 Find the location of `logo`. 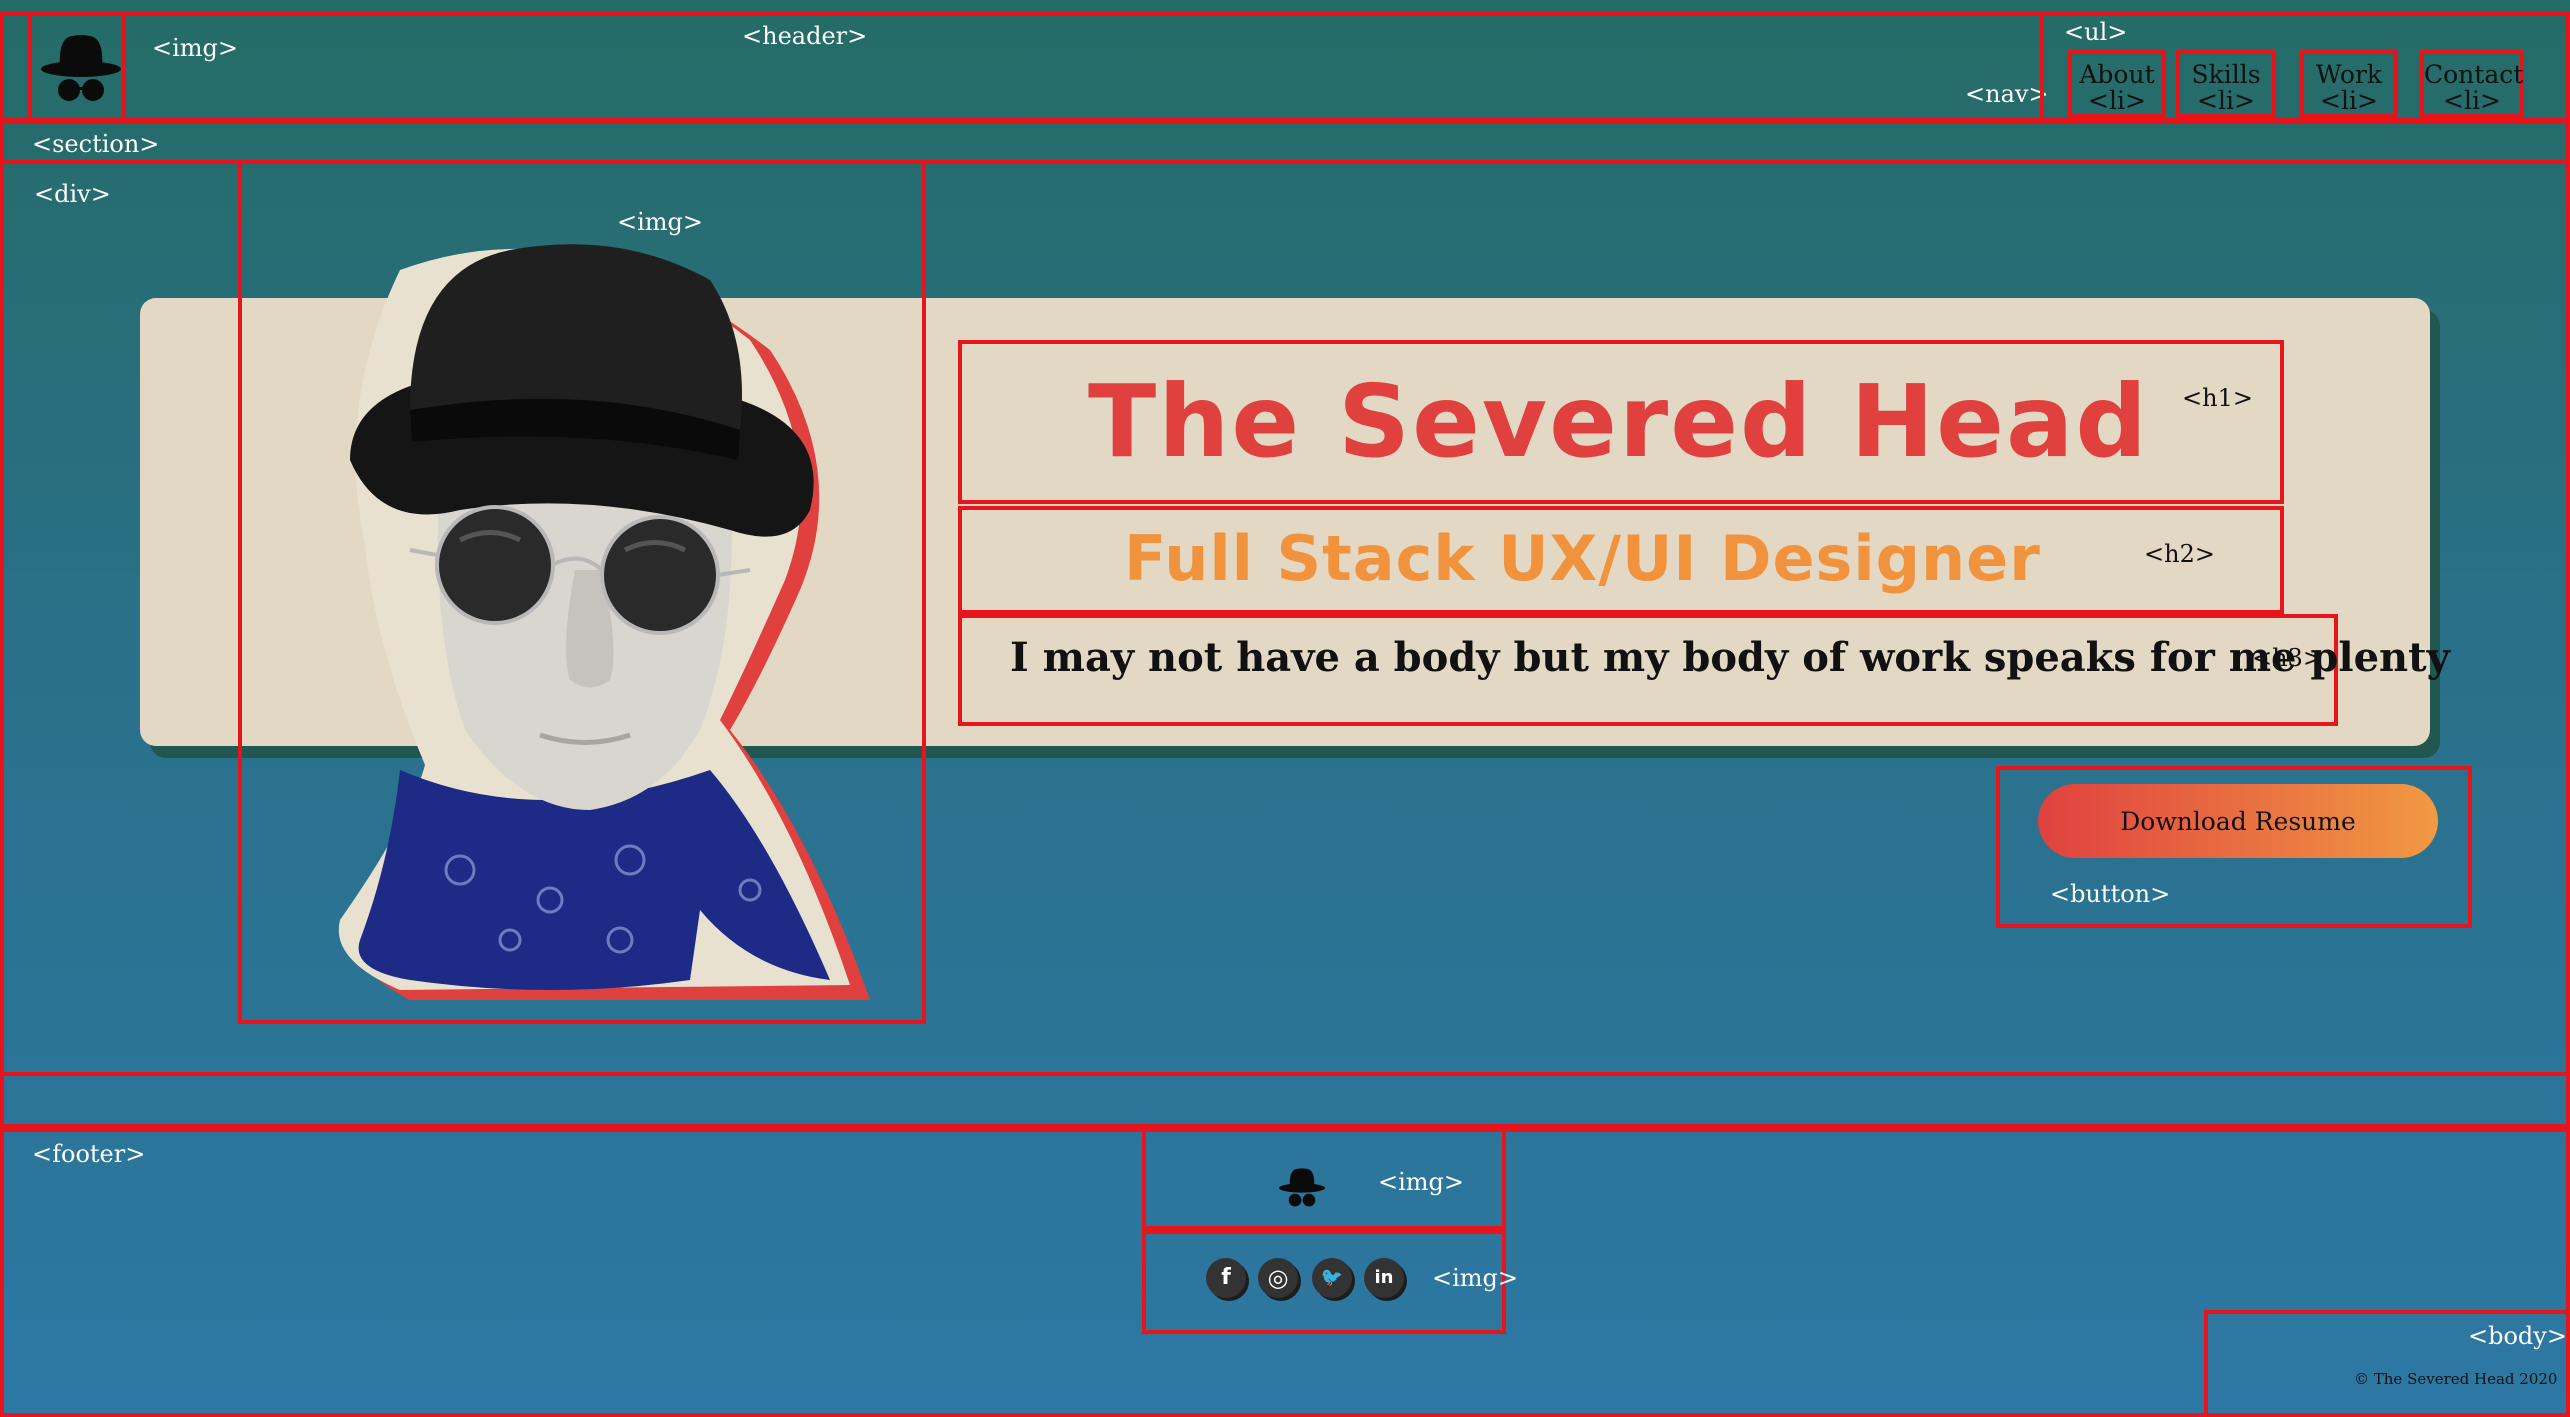

logo is located at coordinates (77, 67).